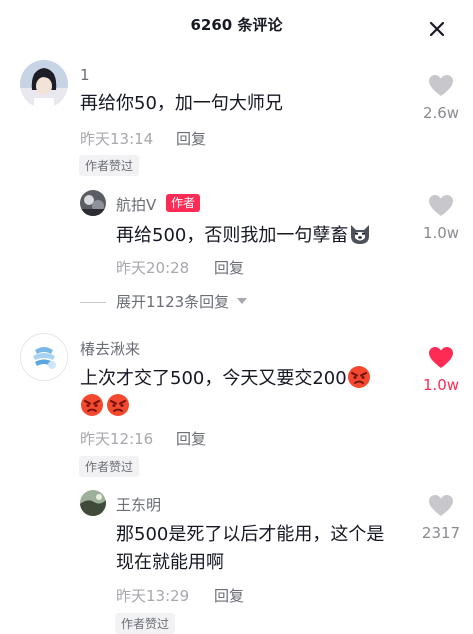 This screenshot has height=634, width=473. What do you see at coordinates (153, 596) in the screenshot?
I see `reply-time: 昨天13:29` at bounding box center [153, 596].